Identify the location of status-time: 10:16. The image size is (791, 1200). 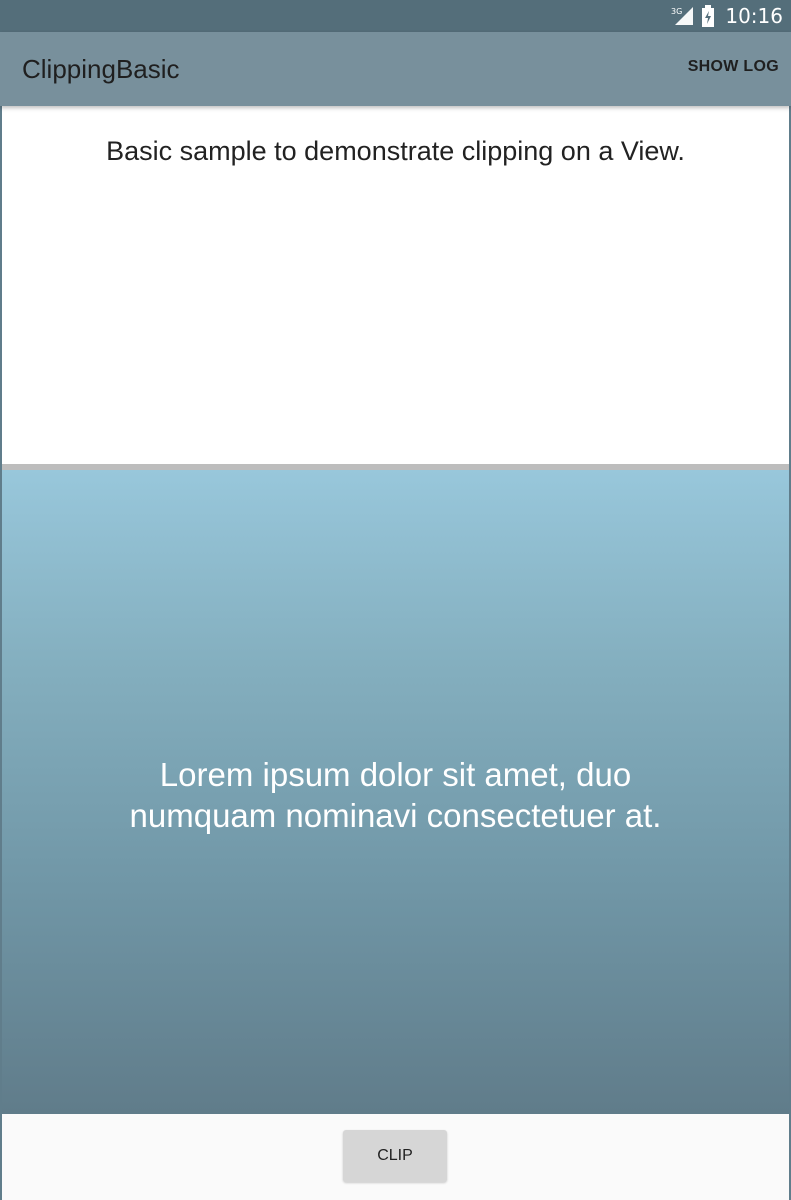
(754, 16).